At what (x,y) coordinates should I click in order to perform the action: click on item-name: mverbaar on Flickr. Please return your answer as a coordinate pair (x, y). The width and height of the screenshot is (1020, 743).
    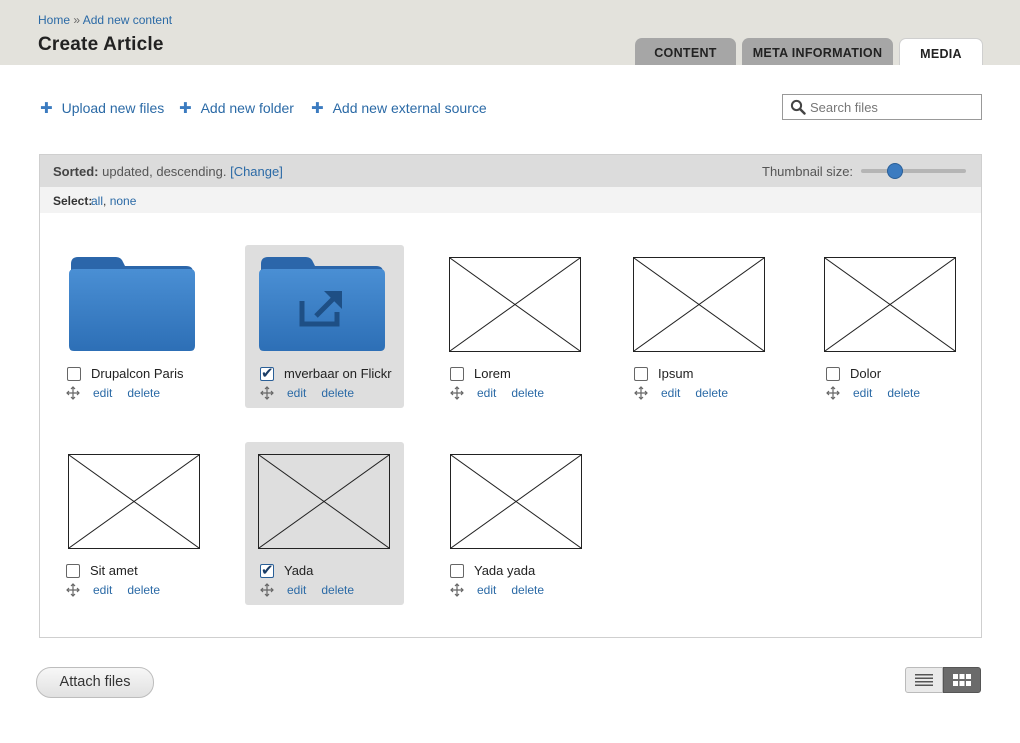
    Looking at the image, I should click on (338, 373).